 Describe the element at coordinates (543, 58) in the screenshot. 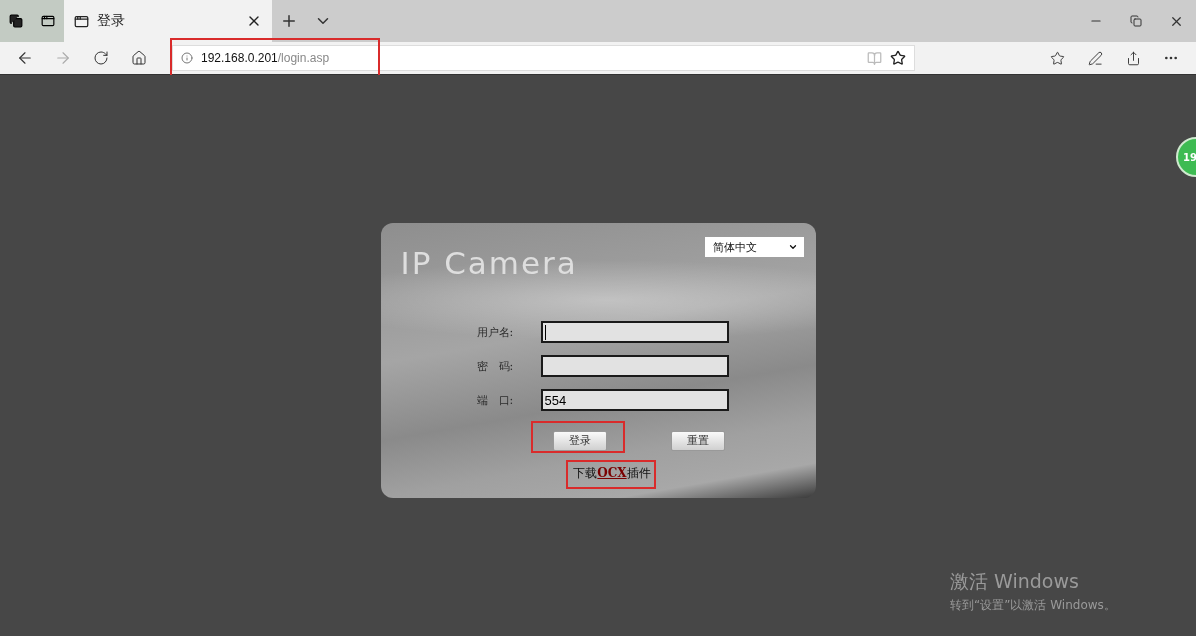

I see `address-bar: 192.168.0.201/login.asp` at that location.